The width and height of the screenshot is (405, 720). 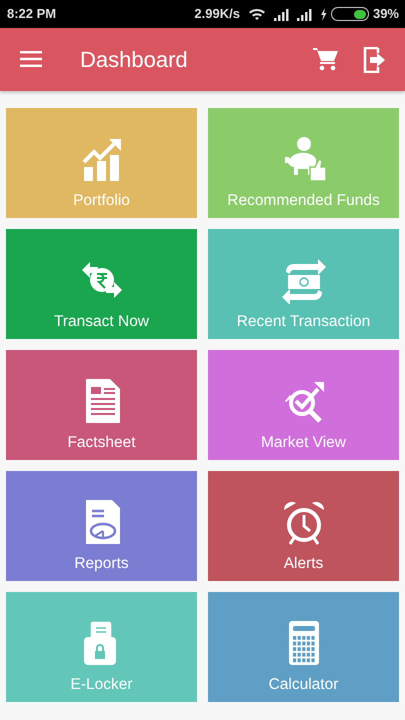 I want to click on dashboard-tile: Reports, so click(x=101, y=526).